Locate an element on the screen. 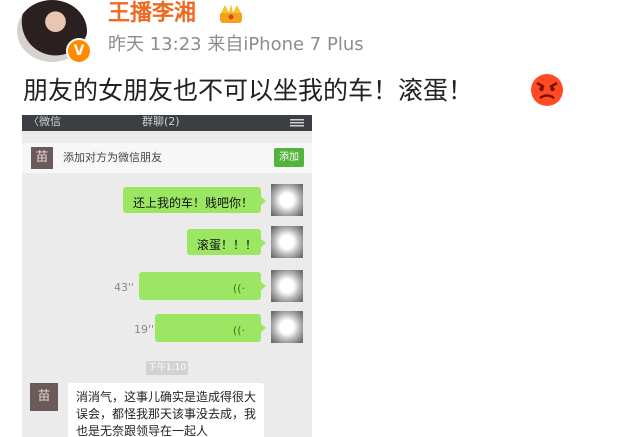 This screenshot has height=437, width=640. chat-topbar: 〈微信 群聊(2) is located at coordinates (167, 123).